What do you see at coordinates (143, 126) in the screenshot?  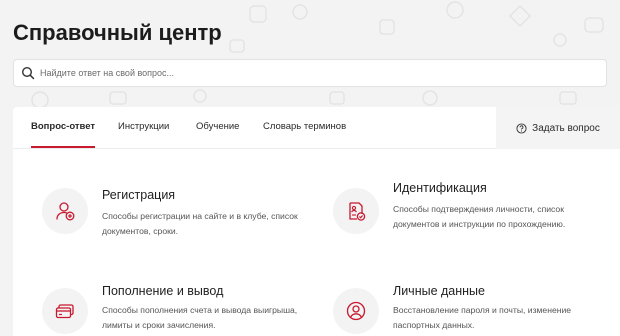 I see `tab-instructions: Инструкции` at bounding box center [143, 126].